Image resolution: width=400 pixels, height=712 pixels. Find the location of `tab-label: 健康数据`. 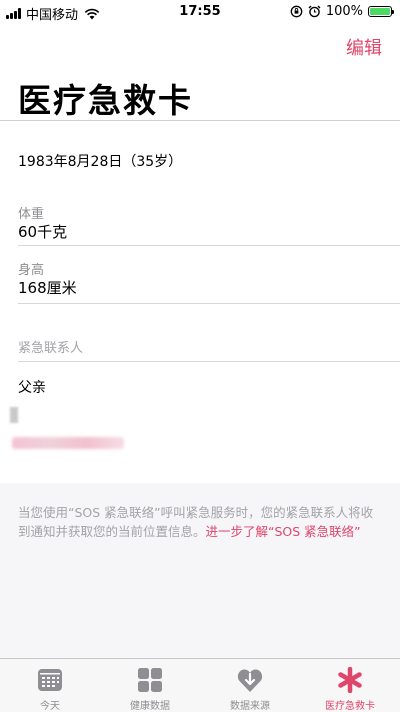

tab-label: 健康数据 is located at coordinates (150, 706).